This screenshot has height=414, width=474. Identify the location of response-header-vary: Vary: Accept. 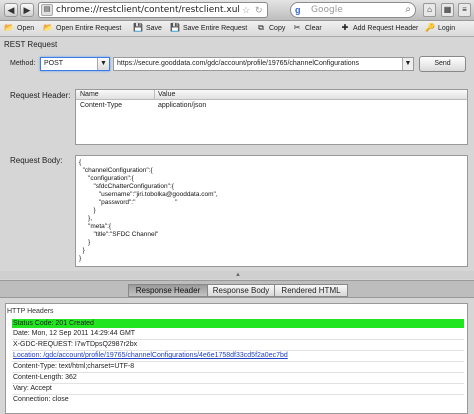
(32, 388).